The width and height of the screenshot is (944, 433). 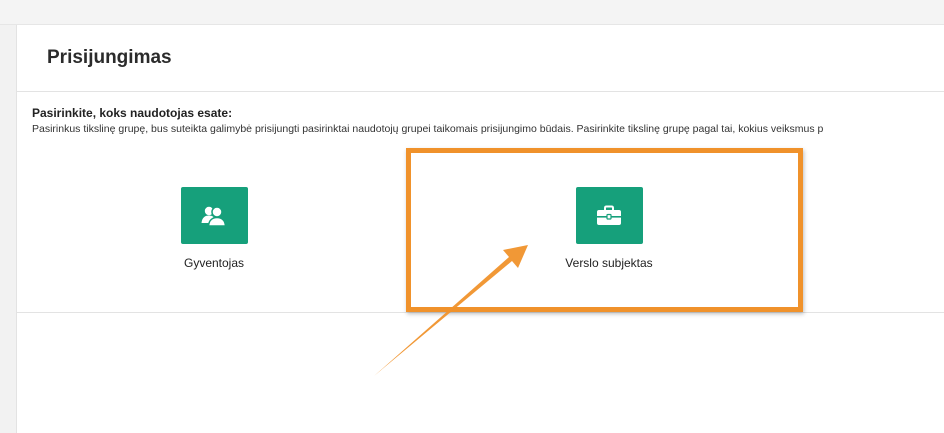 I want to click on resident-tile, so click(x=214, y=215).